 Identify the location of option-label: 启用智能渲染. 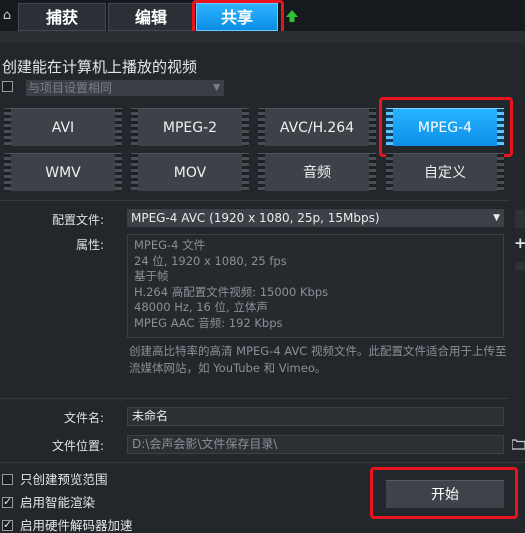
(58, 502).